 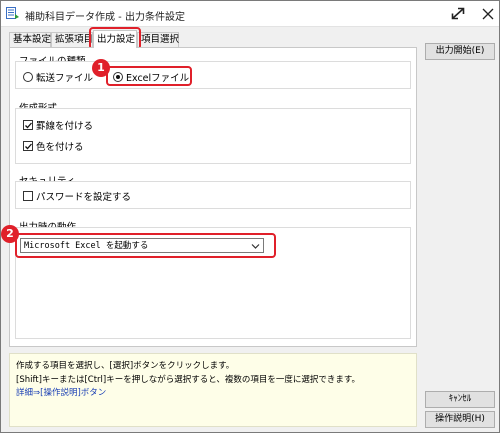 I want to click on excel-option-highlight, so click(x=149, y=76).